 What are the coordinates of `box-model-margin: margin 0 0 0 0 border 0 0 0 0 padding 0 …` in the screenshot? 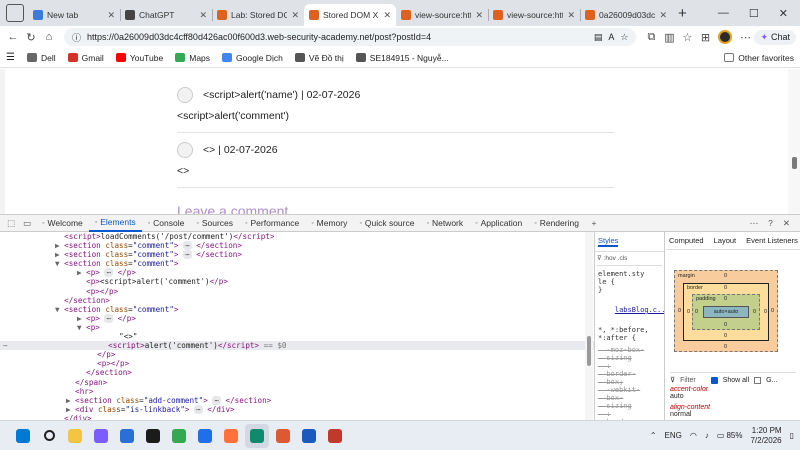 It's located at (726, 311).